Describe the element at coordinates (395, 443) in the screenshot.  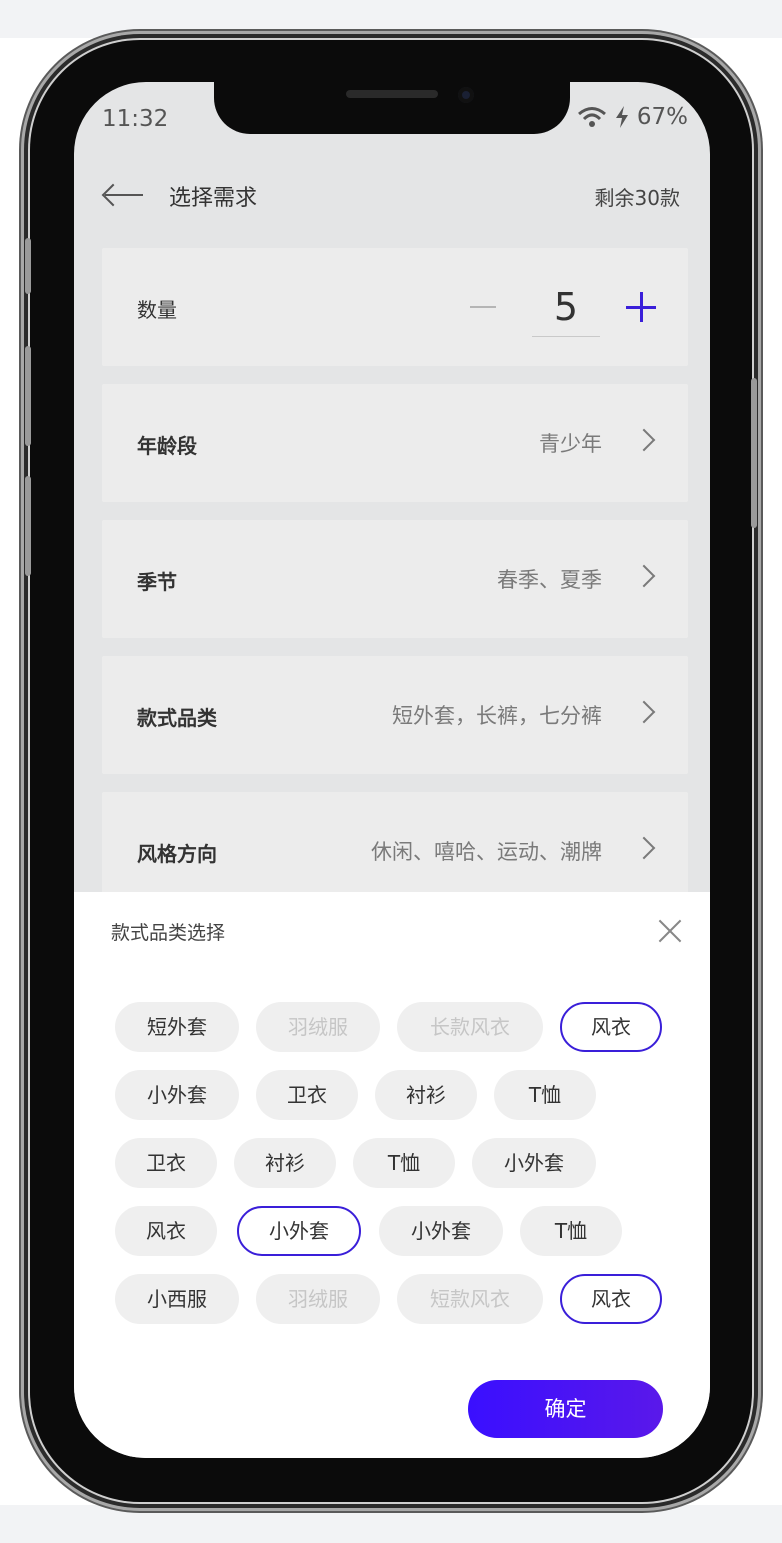
I see `age-group-row: 年龄段 青少年` at that location.